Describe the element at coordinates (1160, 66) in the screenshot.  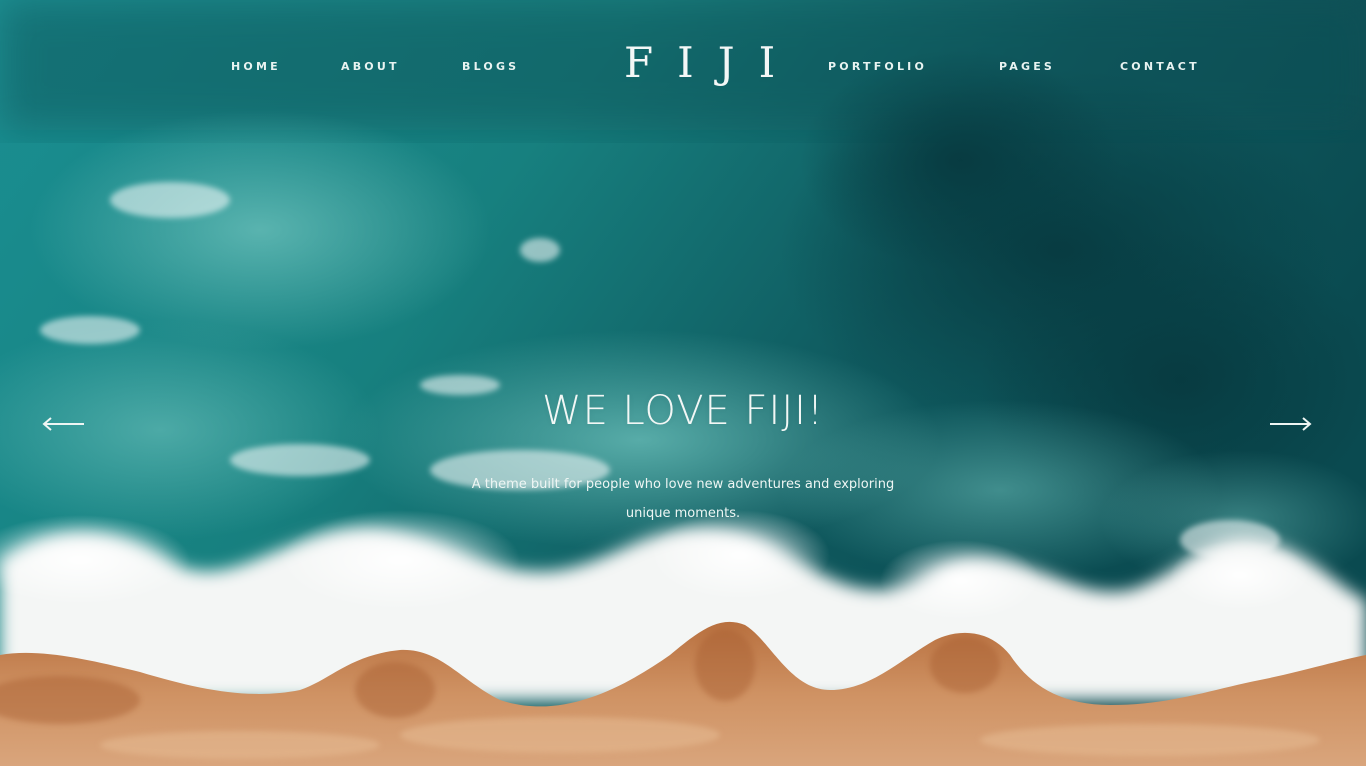
I see `nav-item-contact: CONTACT` at that location.